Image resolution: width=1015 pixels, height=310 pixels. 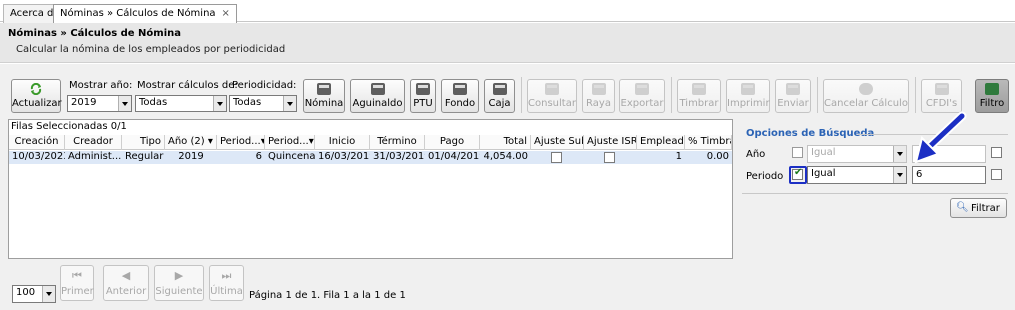 I want to click on cell-total: 4,054.00, so click(x=505, y=156).